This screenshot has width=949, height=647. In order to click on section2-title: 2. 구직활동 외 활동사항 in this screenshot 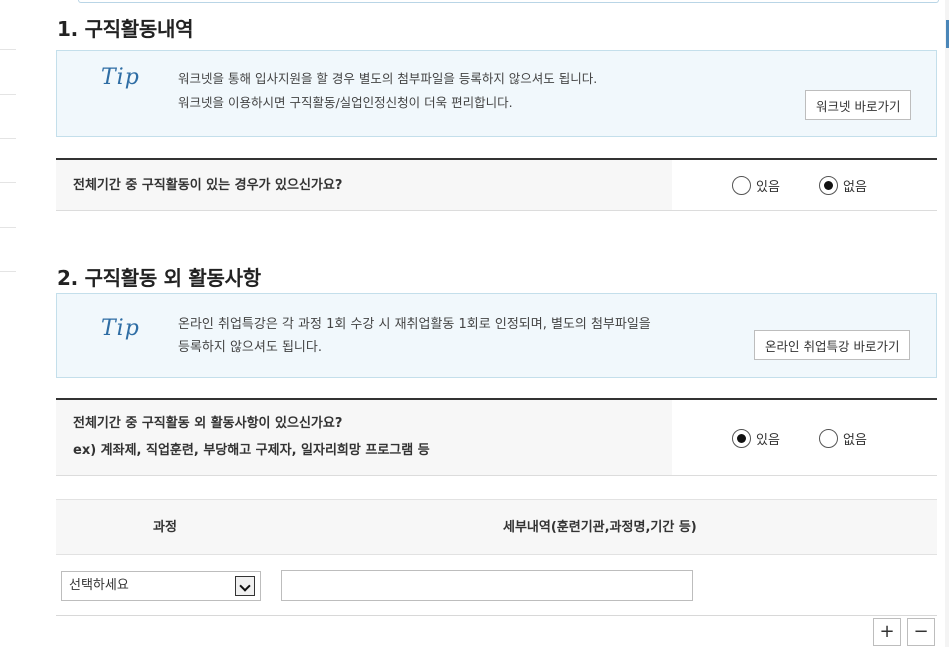, I will do `click(159, 278)`.